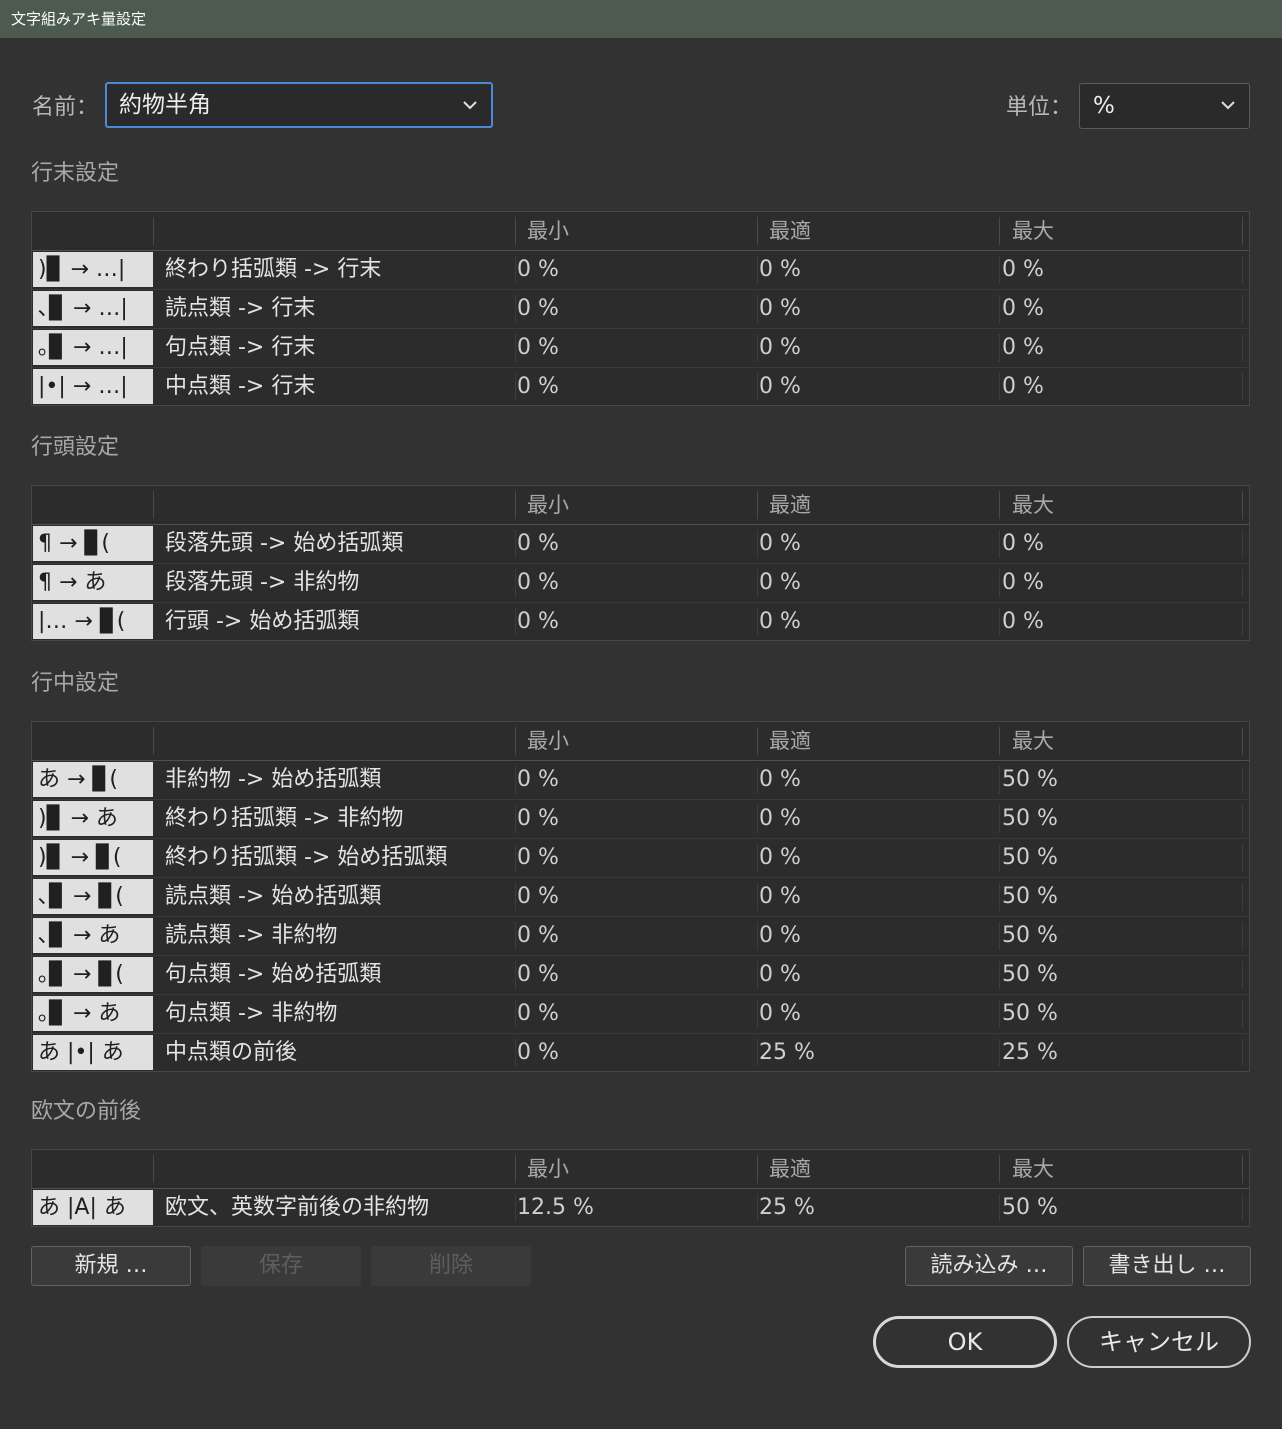 This screenshot has height=1429, width=1282. What do you see at coordinates (1164, 106) in the screenshot?
I see `unit-select: %` at bounding box center [1164, 106].